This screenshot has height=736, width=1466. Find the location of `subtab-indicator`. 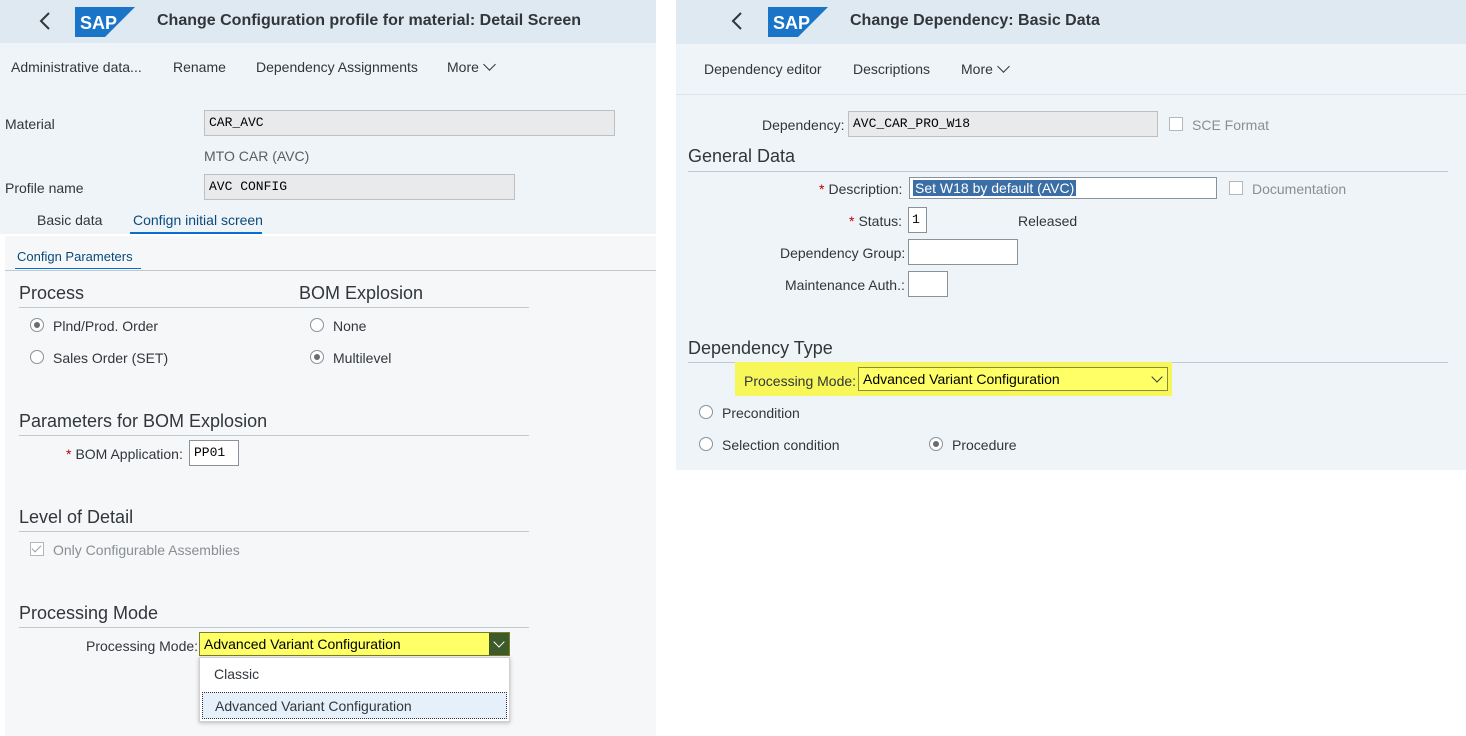

subtab-indicator is located at coordinates (78, 268).